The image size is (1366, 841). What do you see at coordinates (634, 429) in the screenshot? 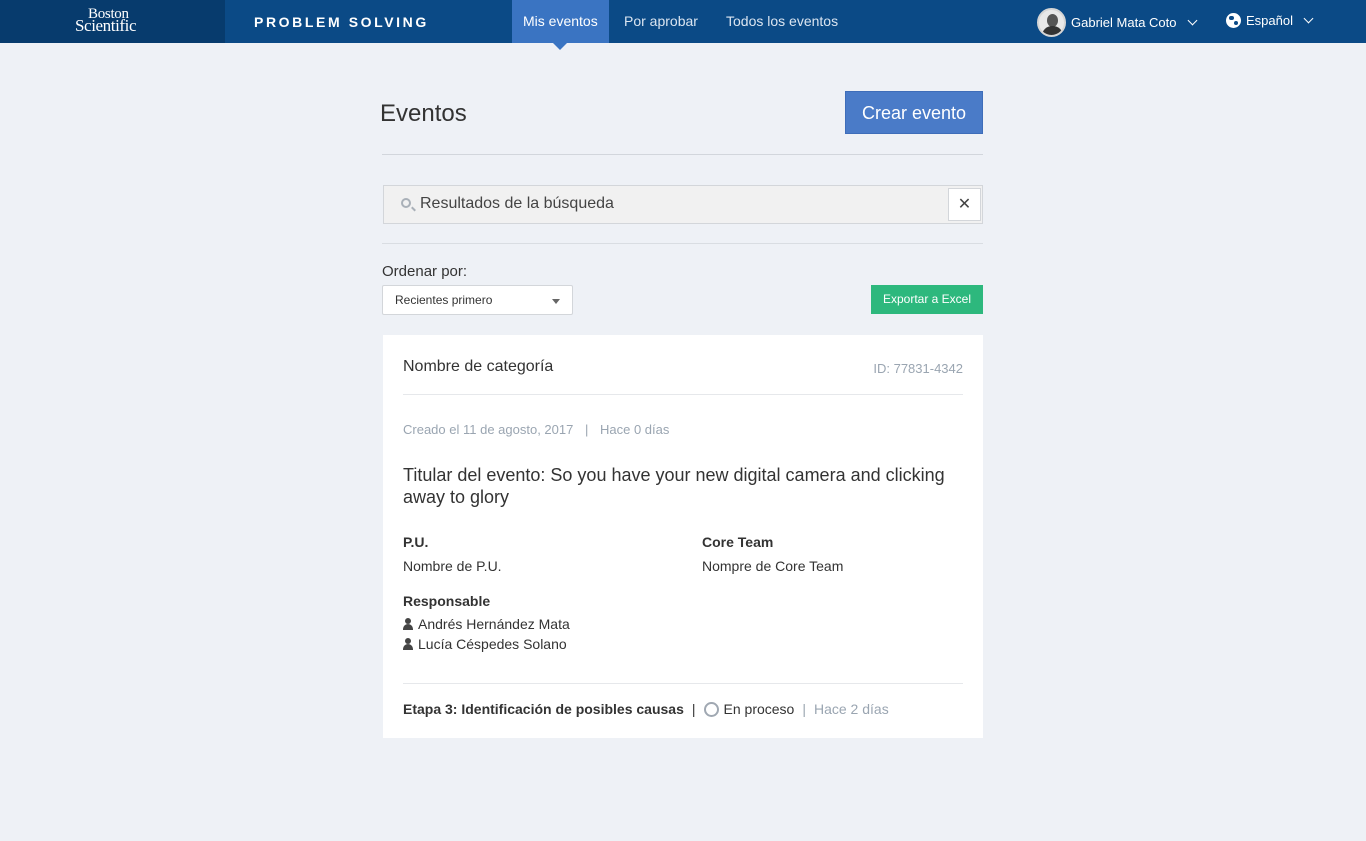
I see `created-ago: Hace 0 días` at bounding box center [634, 429].